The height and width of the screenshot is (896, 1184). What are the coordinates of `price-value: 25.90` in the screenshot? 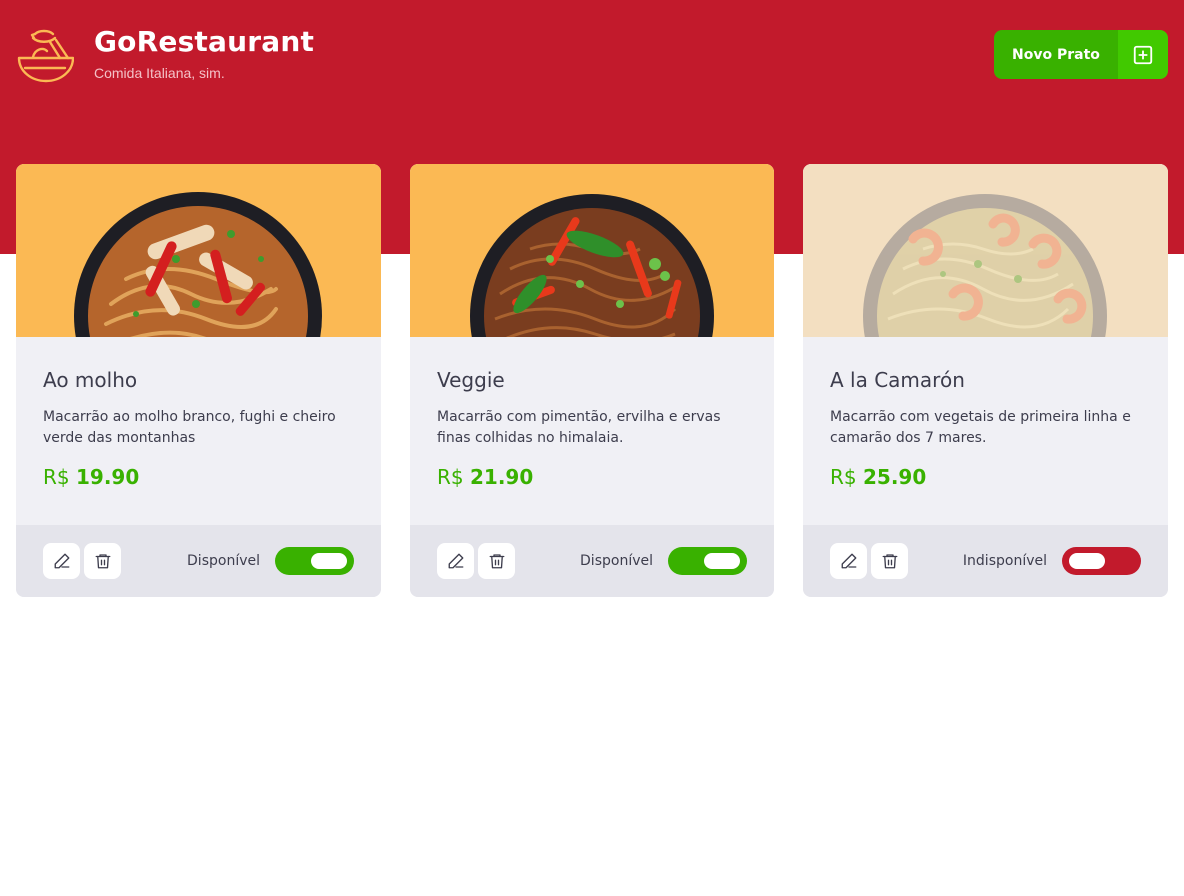 It's located at (894, 477).